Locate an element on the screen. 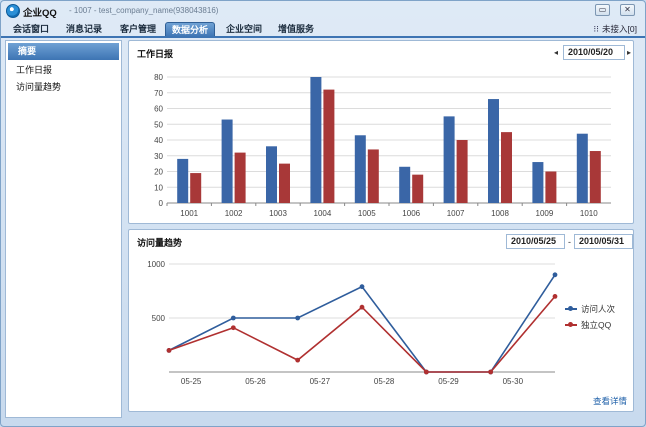  legend-item-visits: 访问人次 is located at coordinates (590, 309).